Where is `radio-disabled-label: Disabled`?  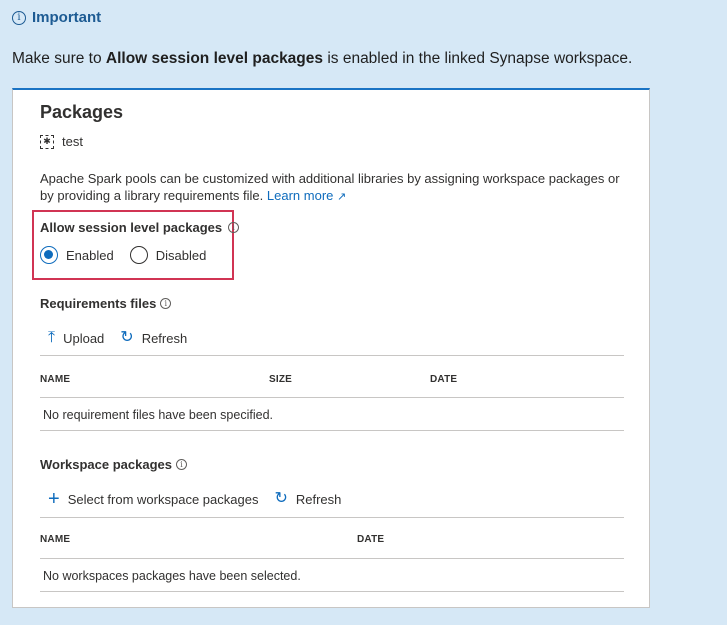 radio-disabled-label: Disabled is located at coordinates (181, 255).